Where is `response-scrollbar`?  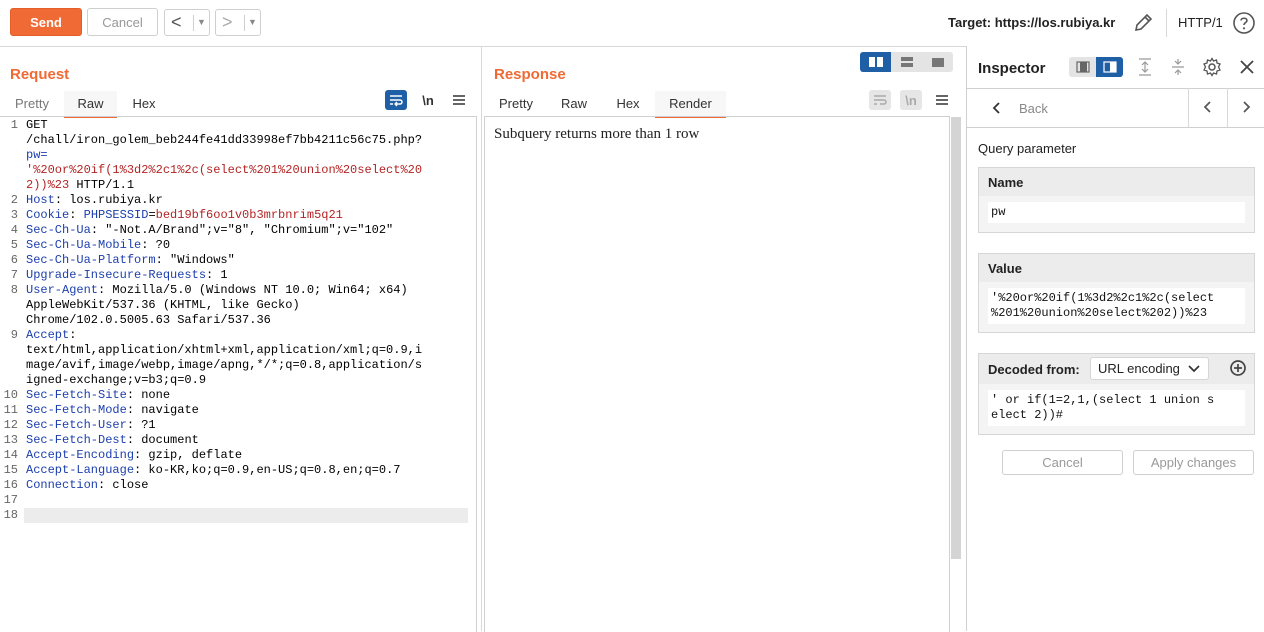
response-scrollbar is located at coordinates (956, 338).